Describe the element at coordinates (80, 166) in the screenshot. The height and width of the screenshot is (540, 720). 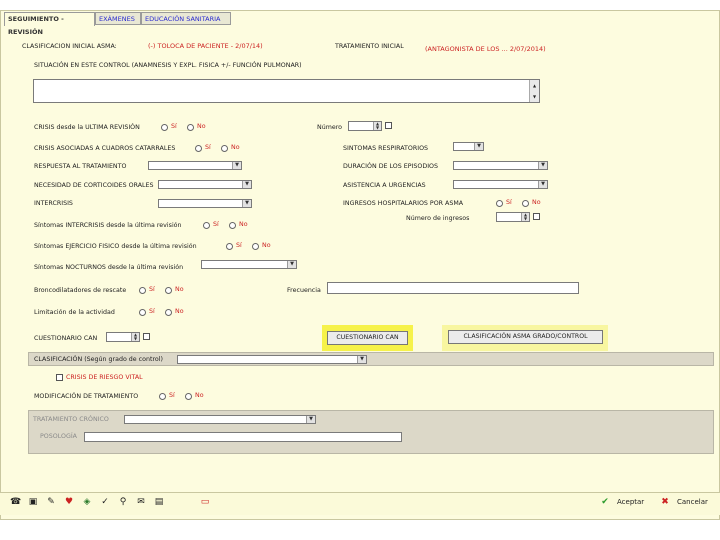
I see `respuesta-label: RESPUESTA AL TRATAMIENTO` at that location.